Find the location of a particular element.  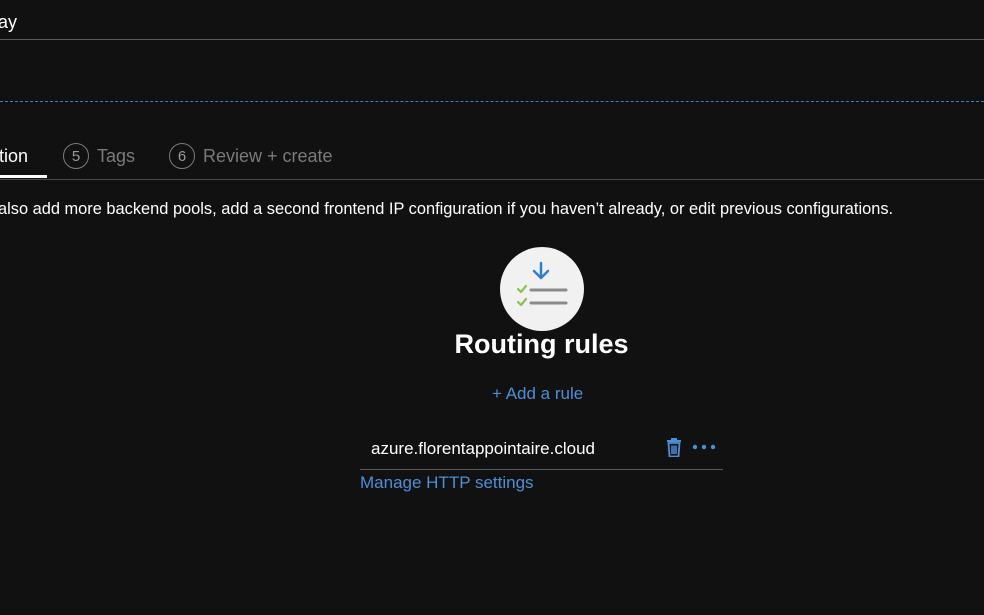

routing-rules-heading: Routing rules is located at coordinates (541, 344).